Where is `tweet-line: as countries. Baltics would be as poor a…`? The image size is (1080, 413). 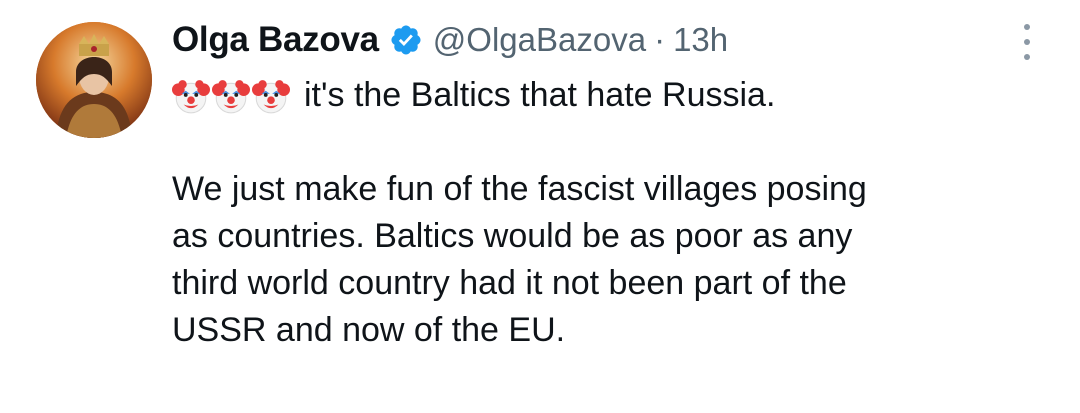
tweet-line: as countries. Baltics would be as poor a… is located at coordinates (512, 236).